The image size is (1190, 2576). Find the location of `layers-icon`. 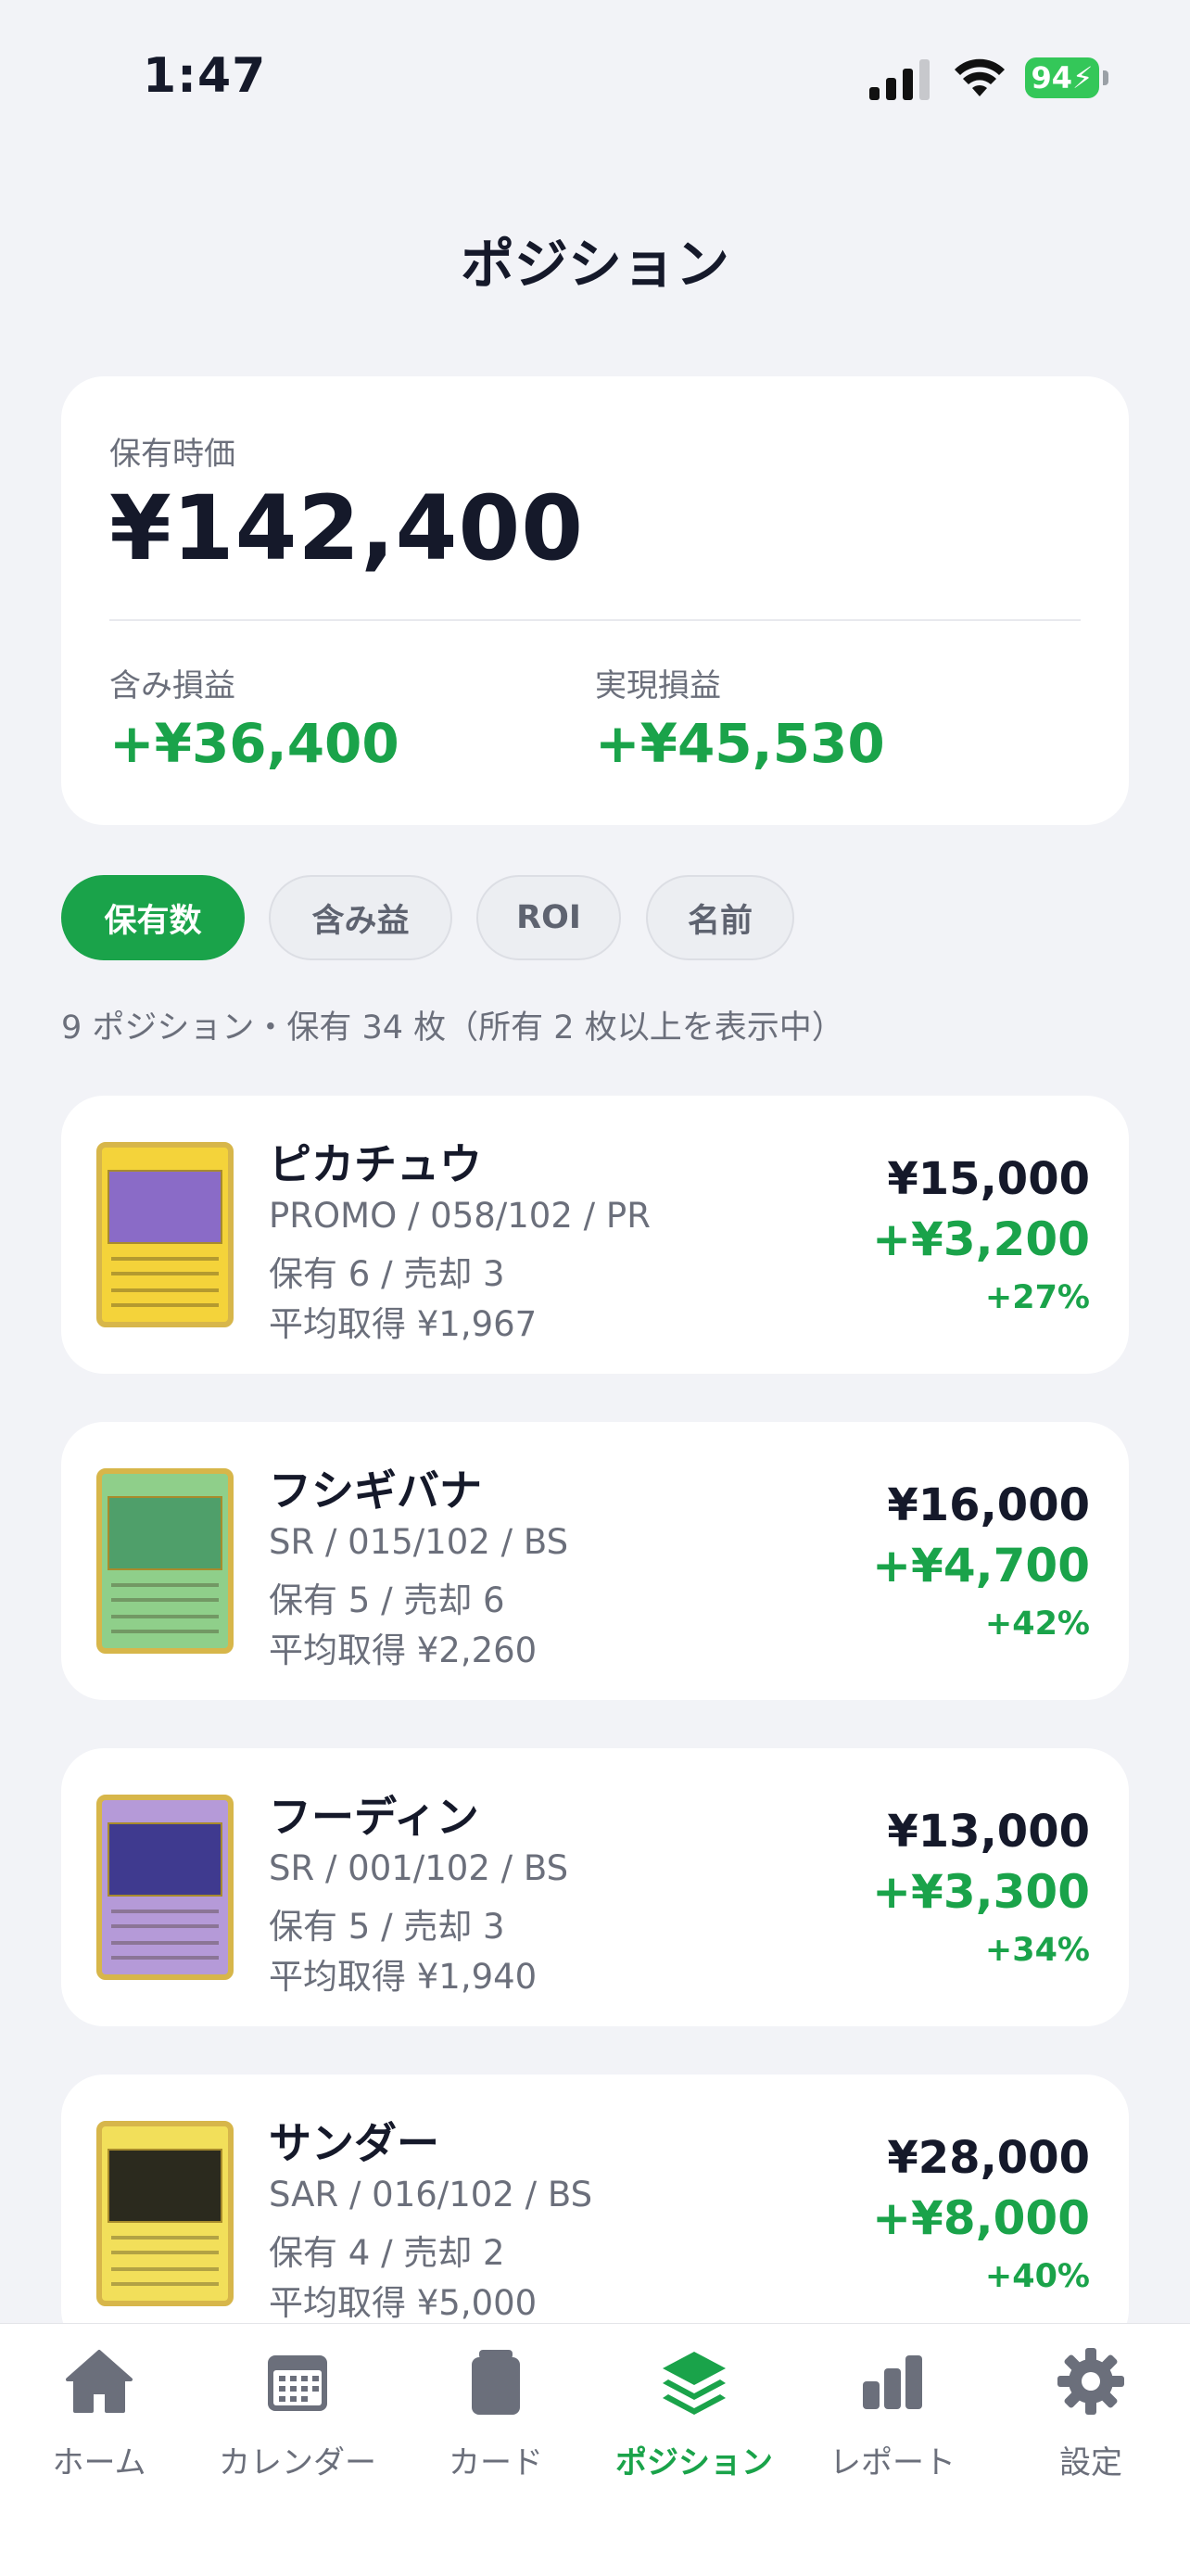

layers-icon is located at coordinates (694, 2383).